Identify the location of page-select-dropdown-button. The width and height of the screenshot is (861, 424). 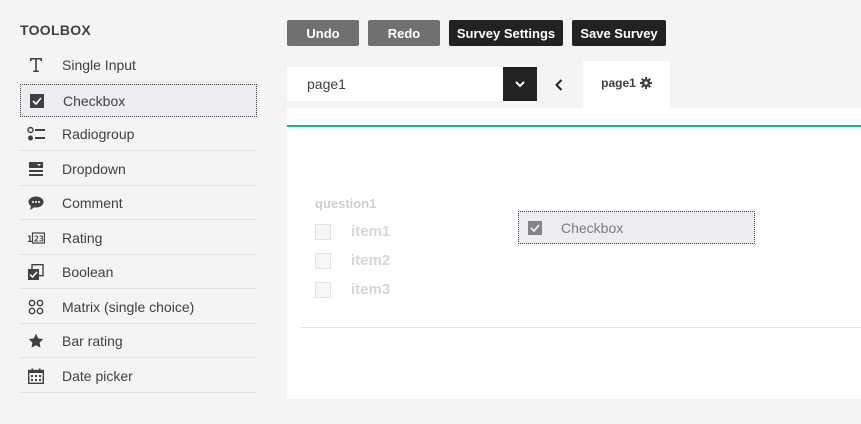
(520, 84).